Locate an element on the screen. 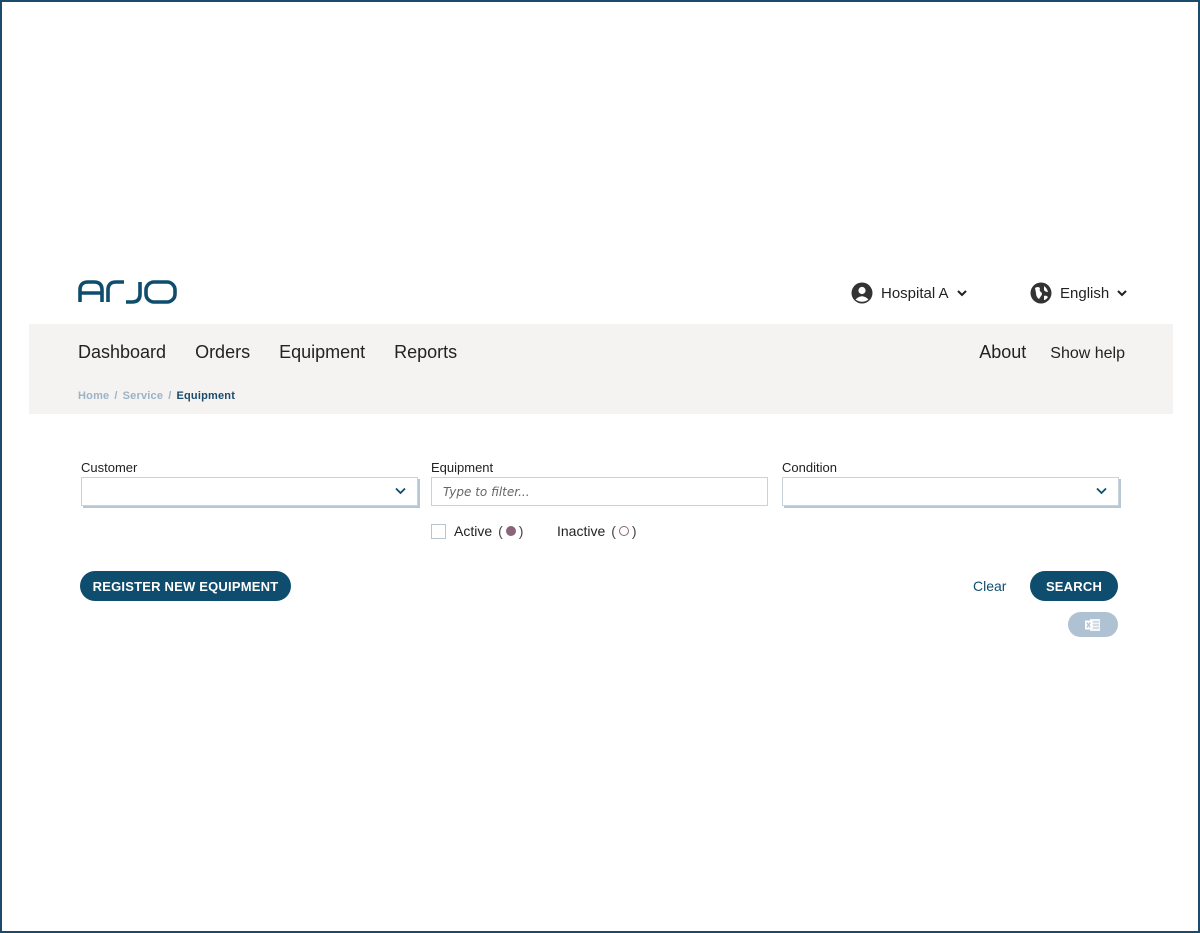 Image resolution: width=1200 pixels, height=933 pixels. equipment-label: Equipment is located at coordinates (462, 467).